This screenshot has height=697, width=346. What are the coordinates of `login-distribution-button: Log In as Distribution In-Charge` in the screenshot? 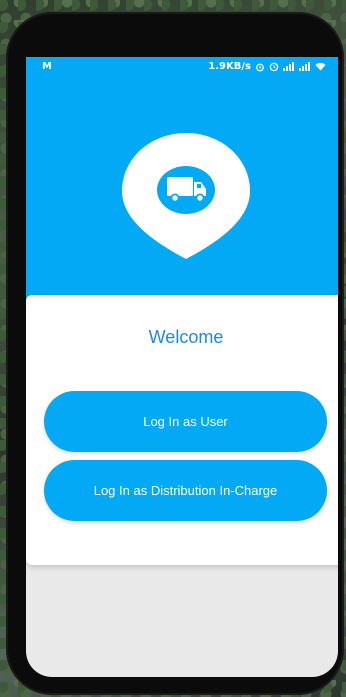 It's located at (185, 490).